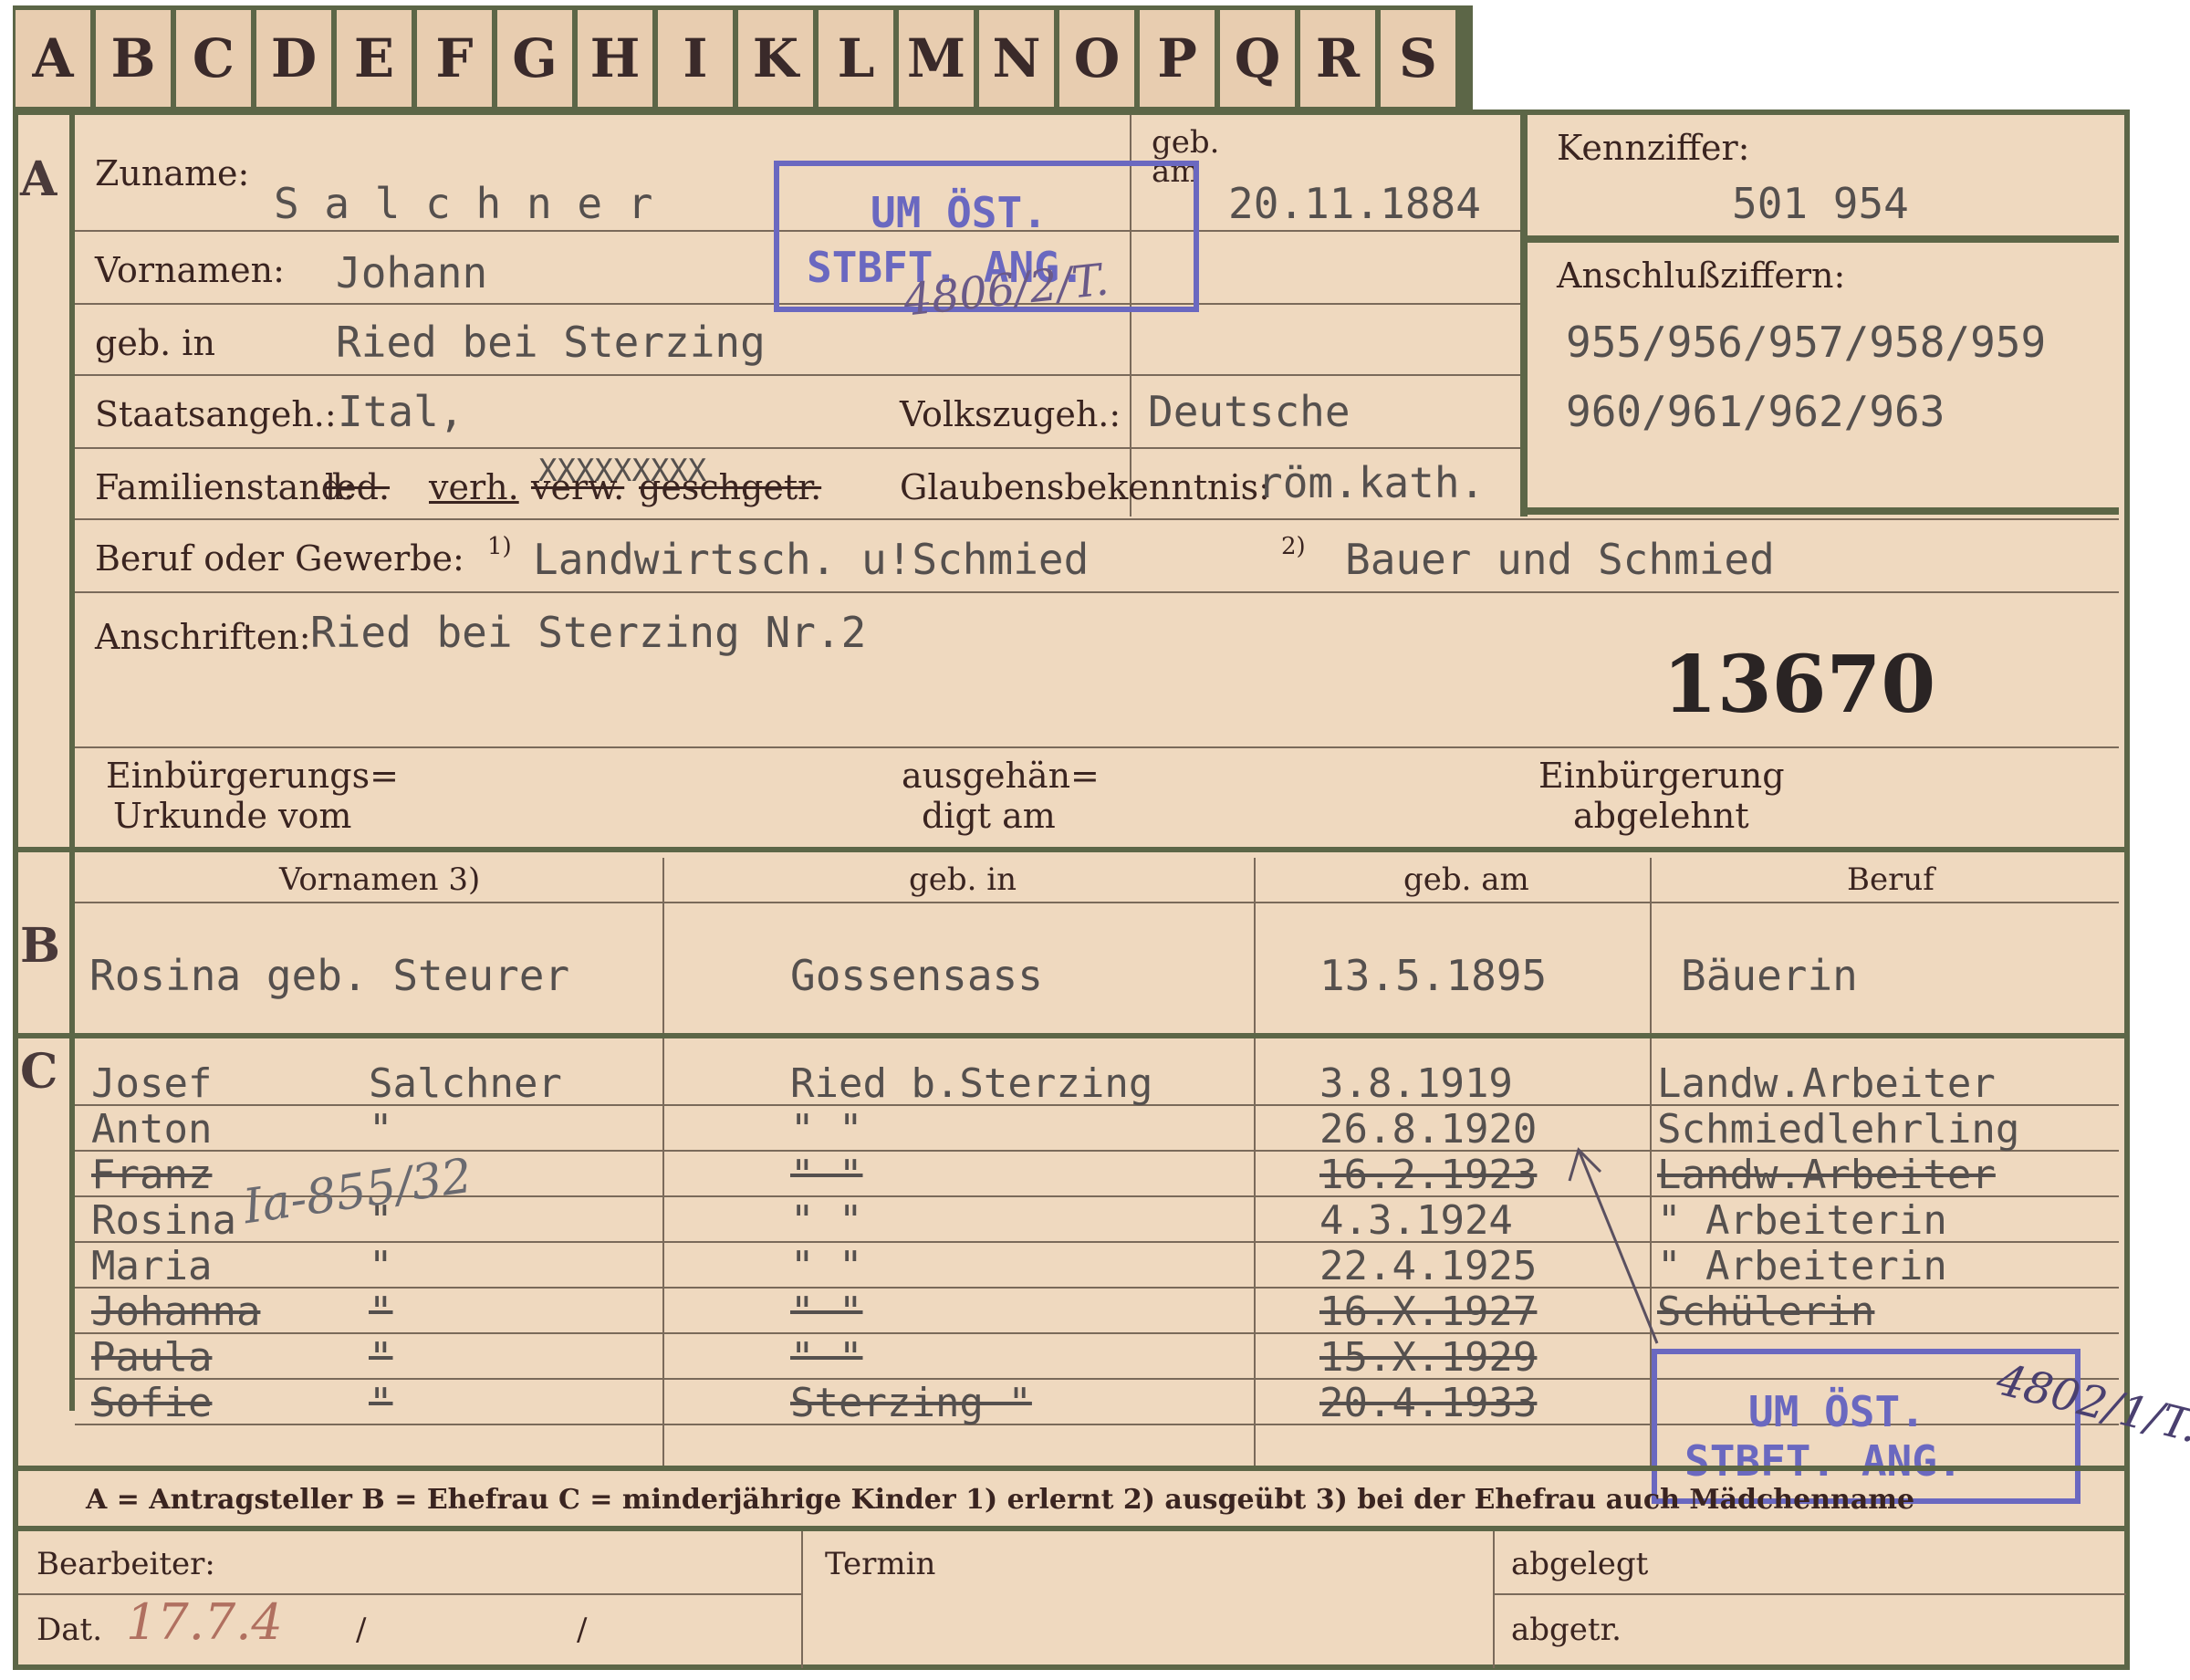 The image size is (2190, 1680). What do you see at coordinates (582, 1630) in the screenshot?
I see `footer-slash-2: /` at bounding box center [582, 1630].